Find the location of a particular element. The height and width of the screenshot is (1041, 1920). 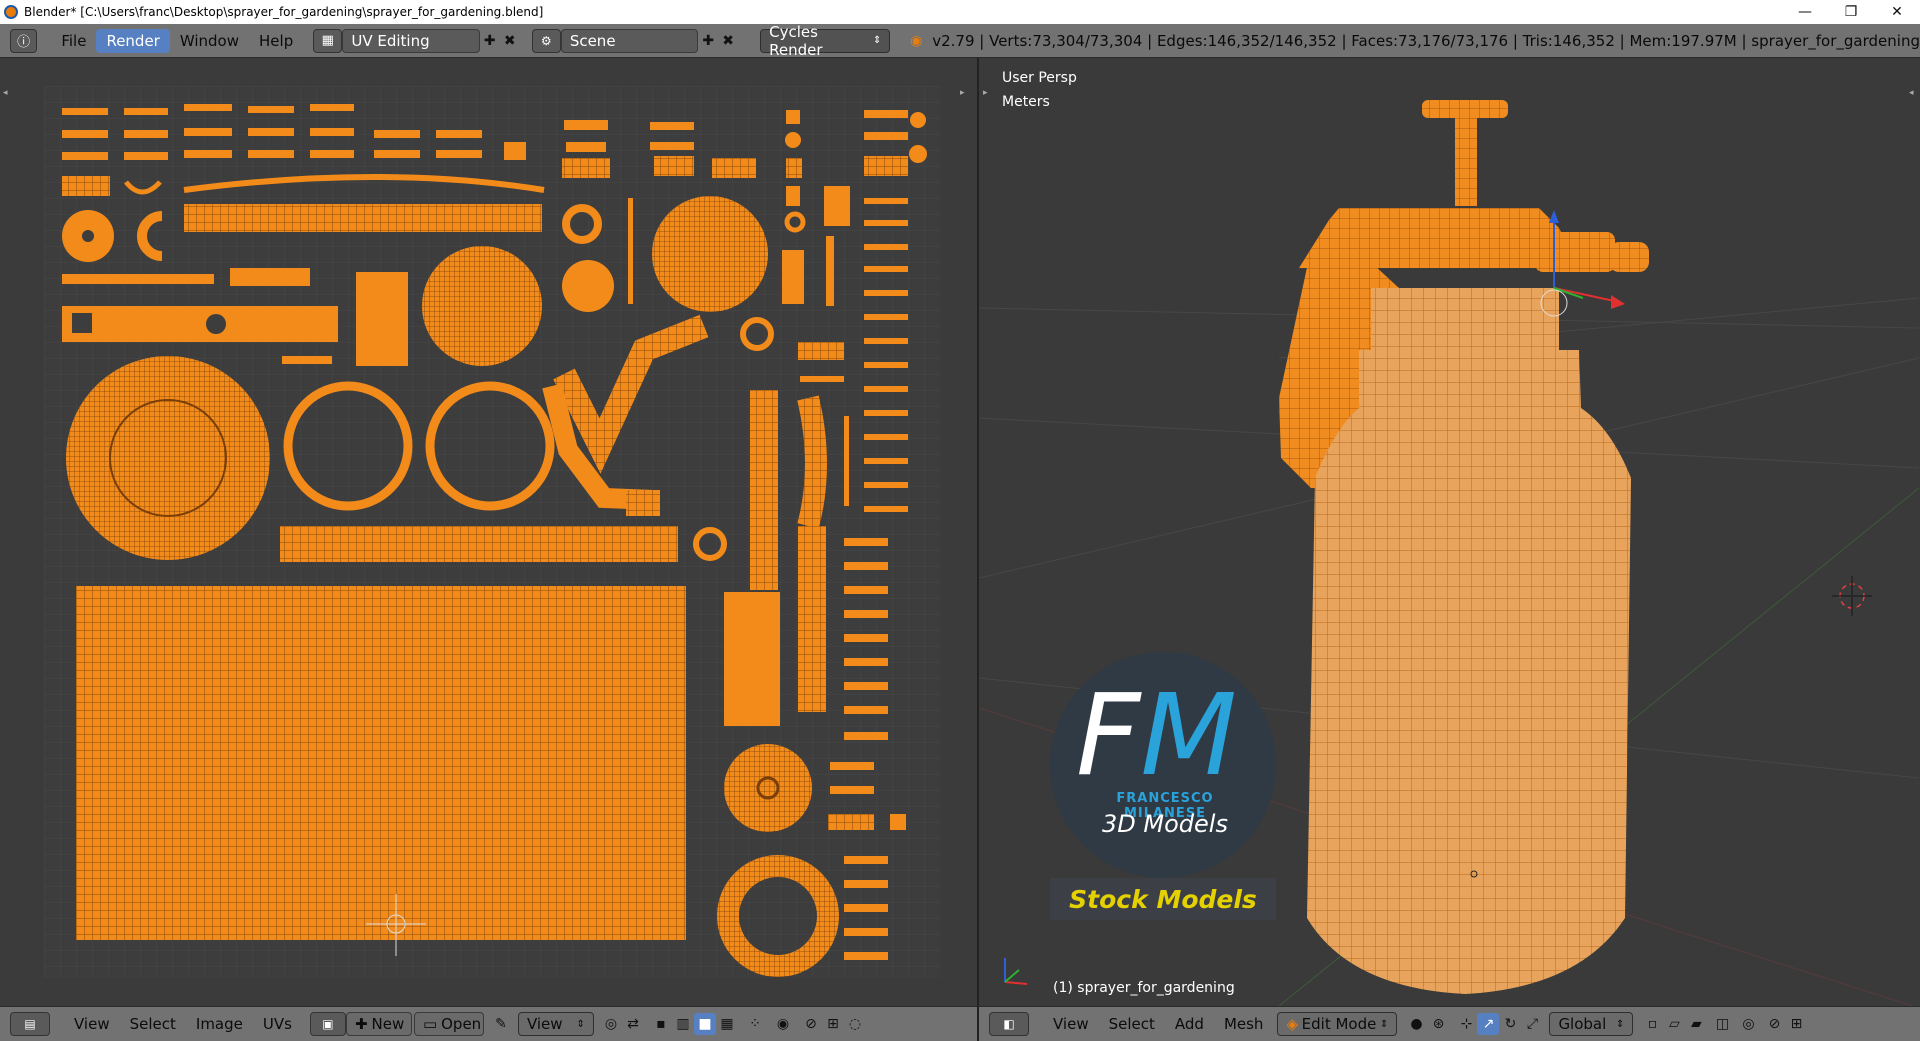

minimize-button: — is located at coordinates (1805, 12).